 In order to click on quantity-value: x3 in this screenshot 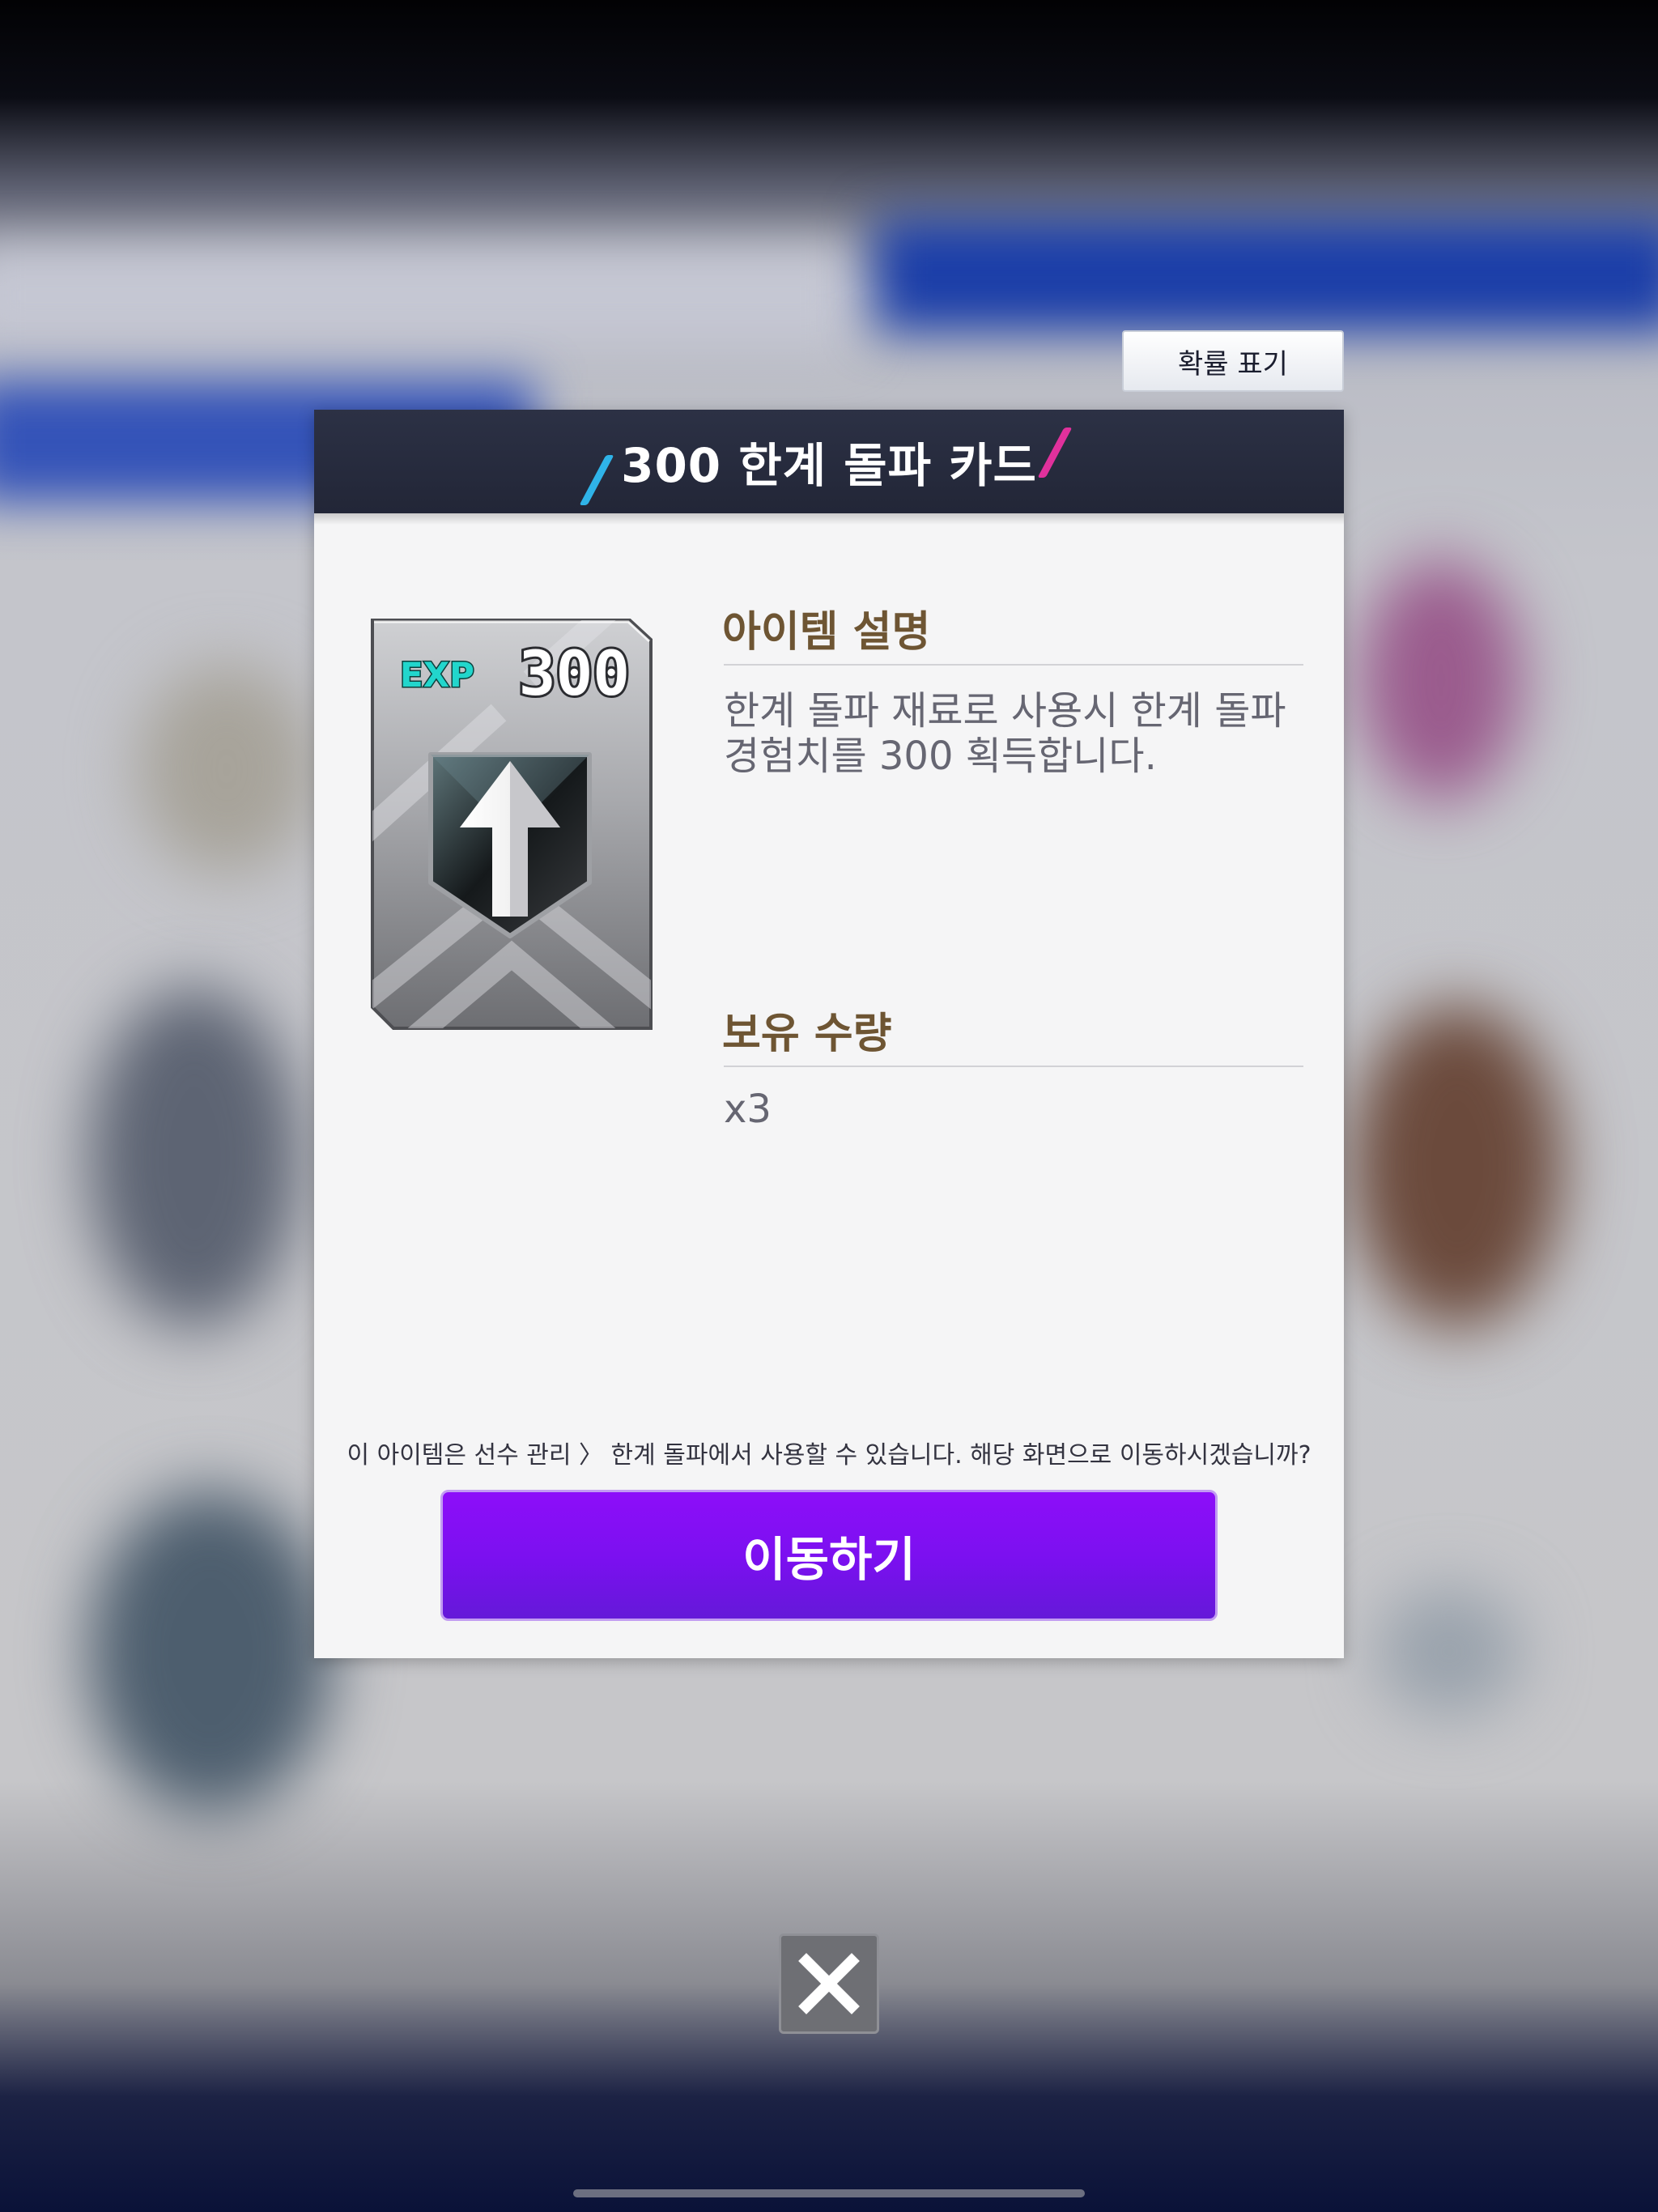, I will do `click(748, 1110)`.